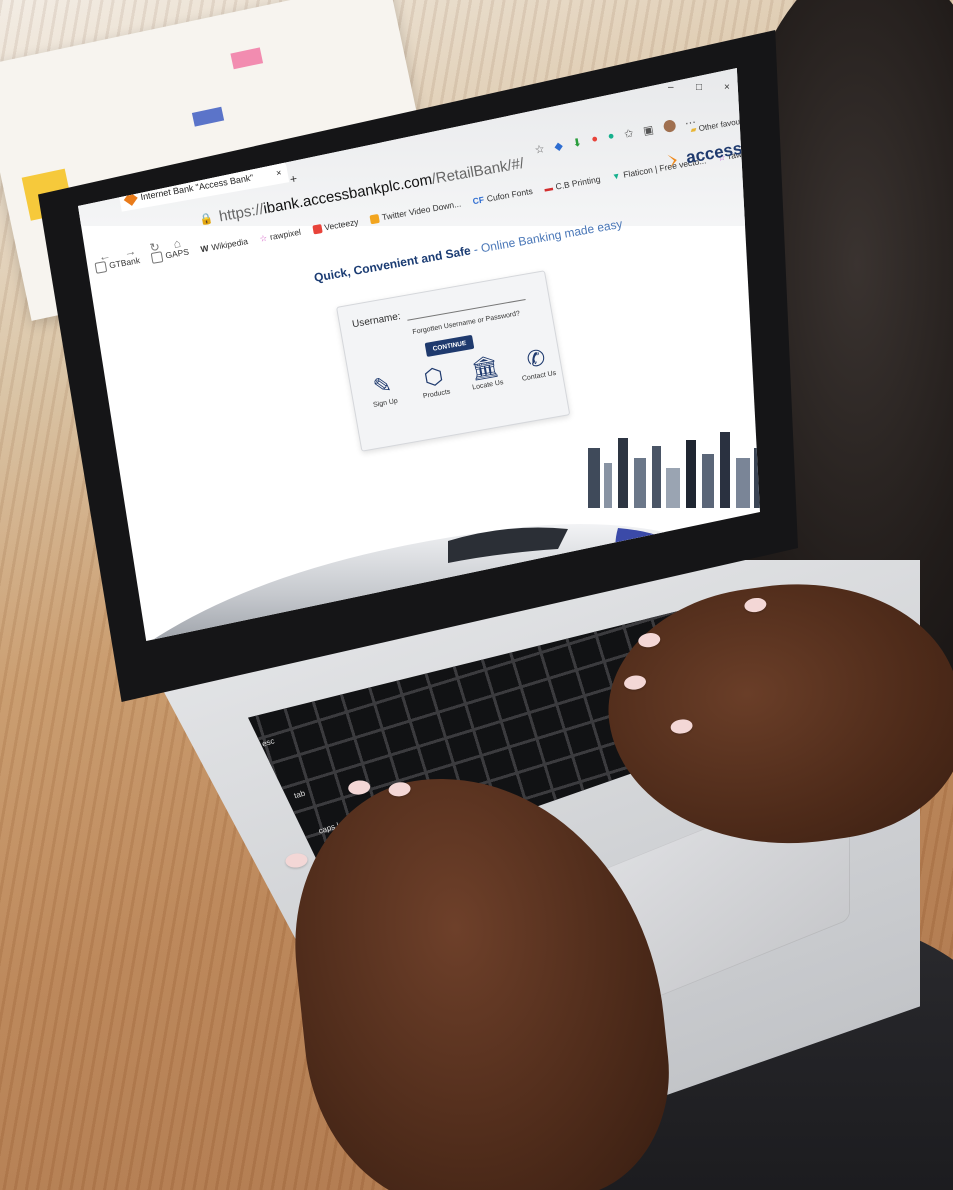 Image resolution: width=953 pixels, height=1190 pixels. I want to click on collections-icon: ▣, so click(648, 130).